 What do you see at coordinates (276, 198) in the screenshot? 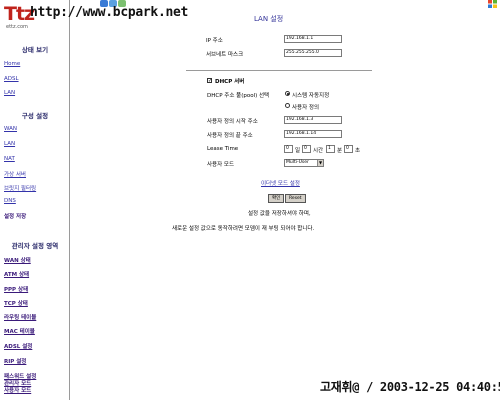
I see `ok-button: 확인` at bounding box center [276, 198].